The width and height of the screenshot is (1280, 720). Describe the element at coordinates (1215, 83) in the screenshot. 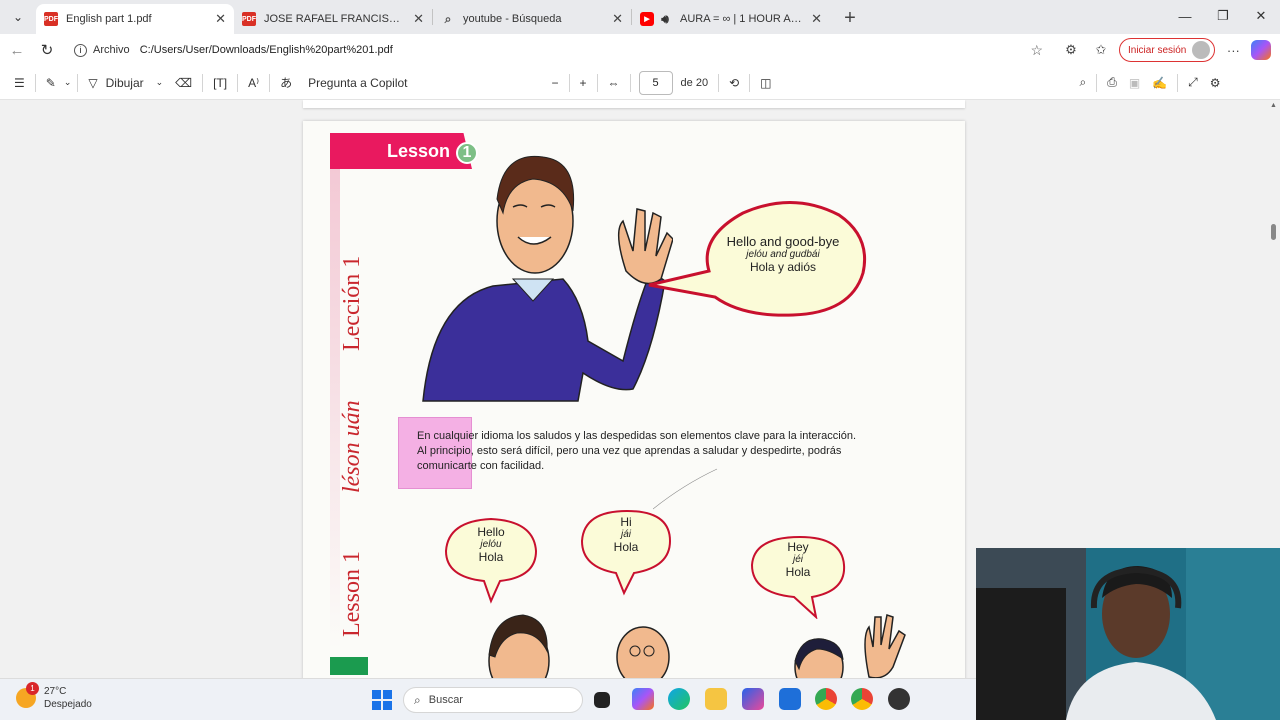

I see `settings-gear-icon: ⚙` at that location.